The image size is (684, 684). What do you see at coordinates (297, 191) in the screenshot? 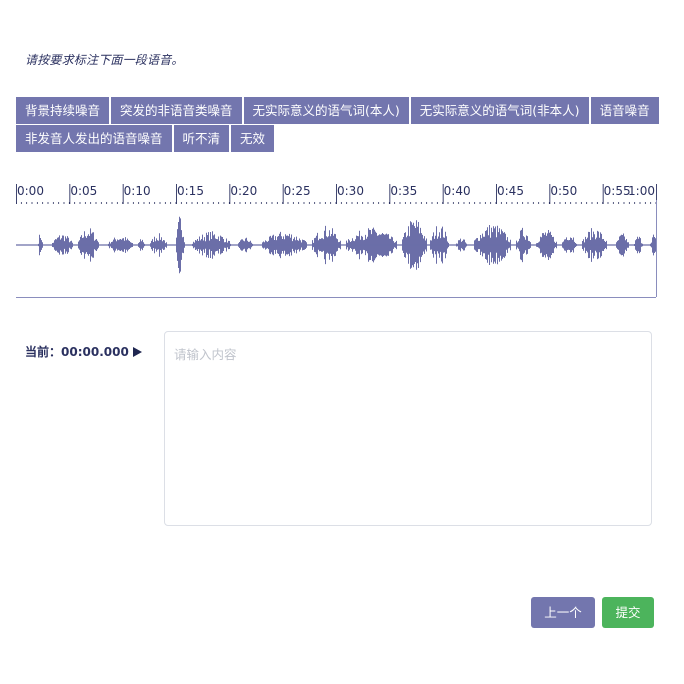
I see `timeline-label: 0:25` at bounding box center [297, 191].